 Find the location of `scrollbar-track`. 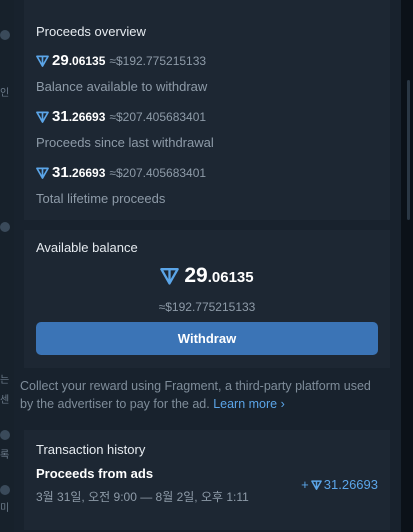

scrollbar-track is located at coordinates (407, 266).